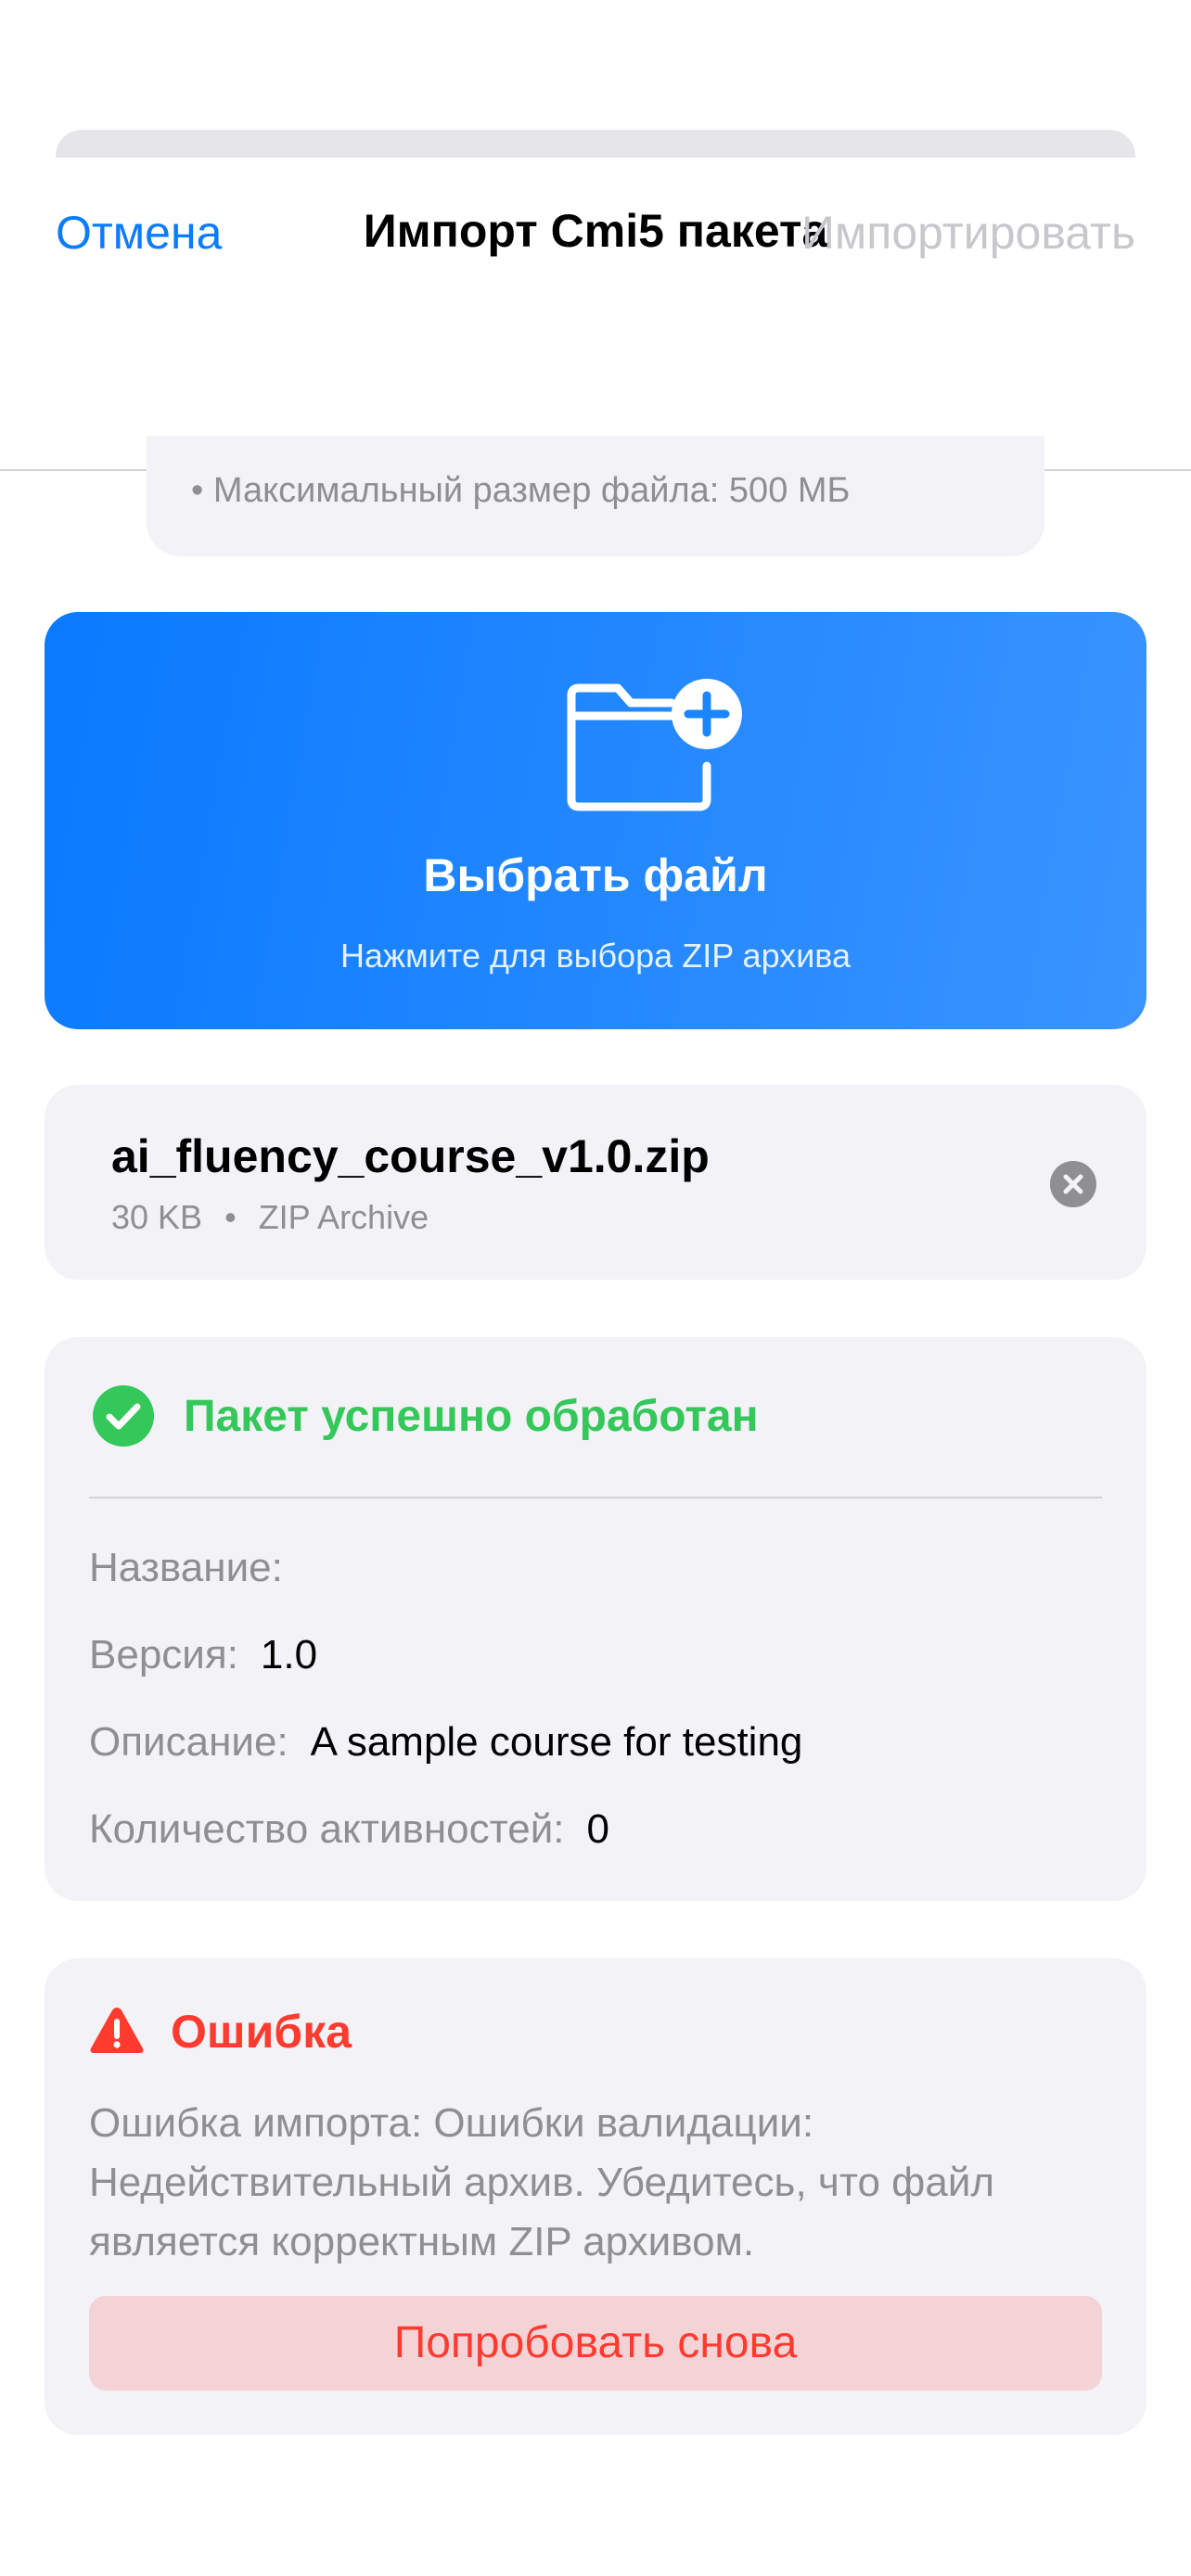  What do you see at coordinates (157, 1217) in the screenshot?
I see `file-size: 30 KB` at bounding box center [157, 1217].